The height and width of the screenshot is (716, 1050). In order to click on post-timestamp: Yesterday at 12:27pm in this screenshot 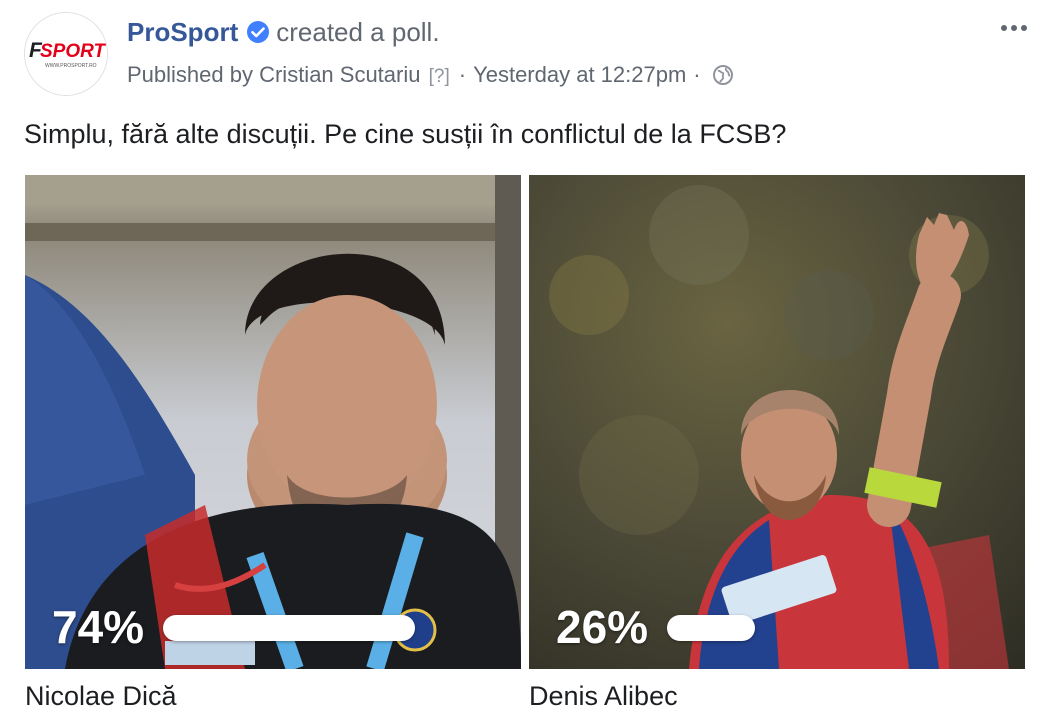, I will do `click(579, 74)`.